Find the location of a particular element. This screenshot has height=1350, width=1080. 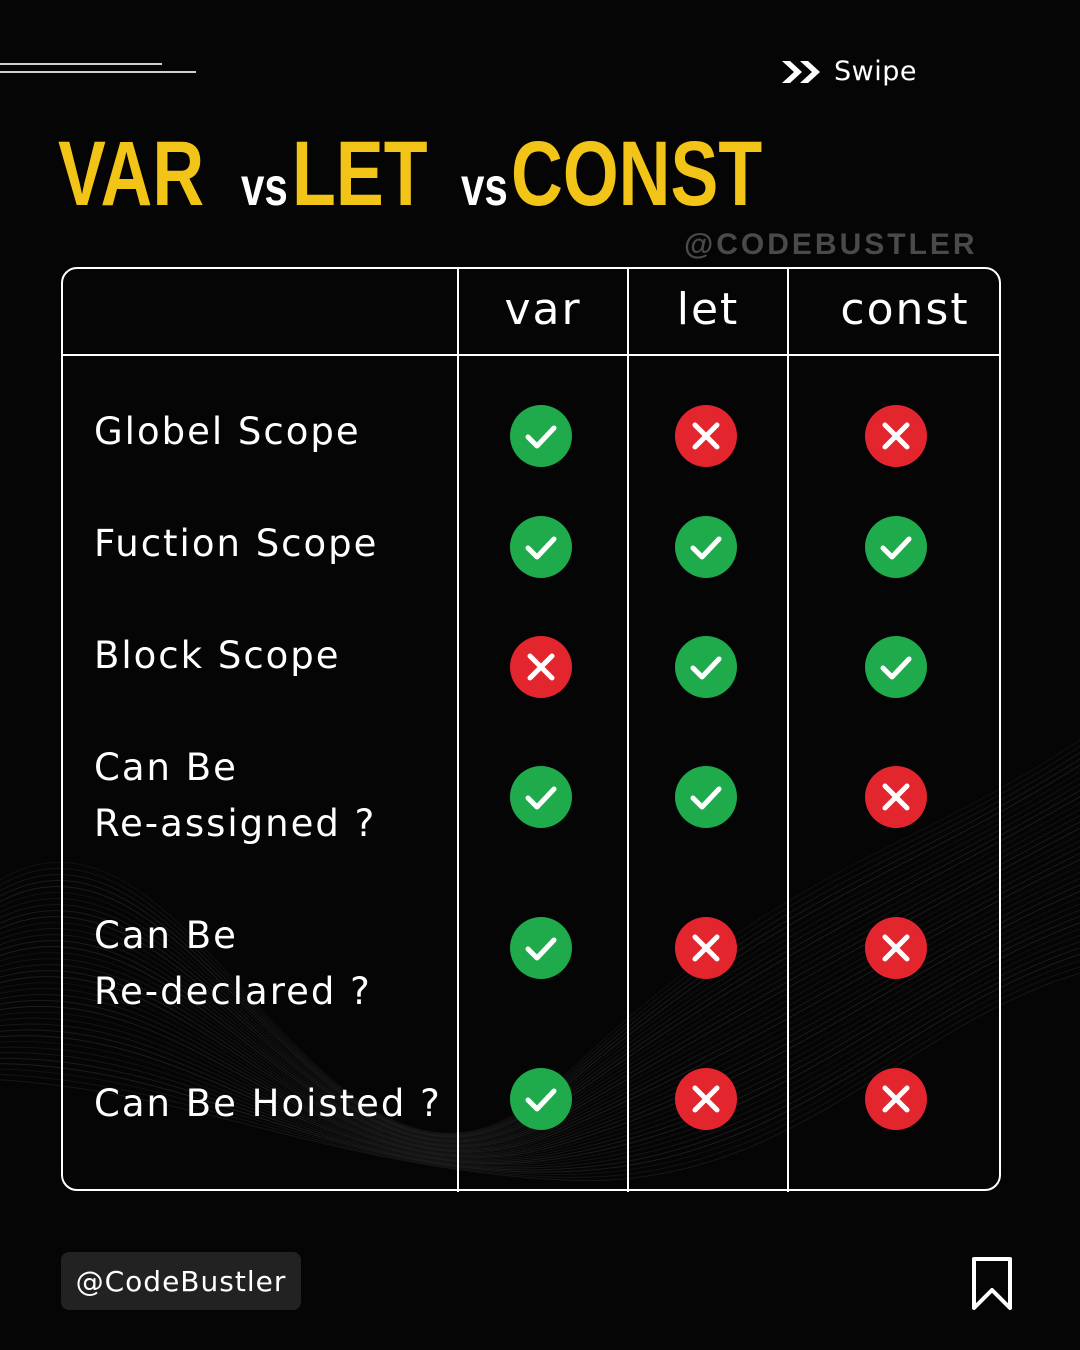

column-header-var: var is located at coordinates (543, 309).